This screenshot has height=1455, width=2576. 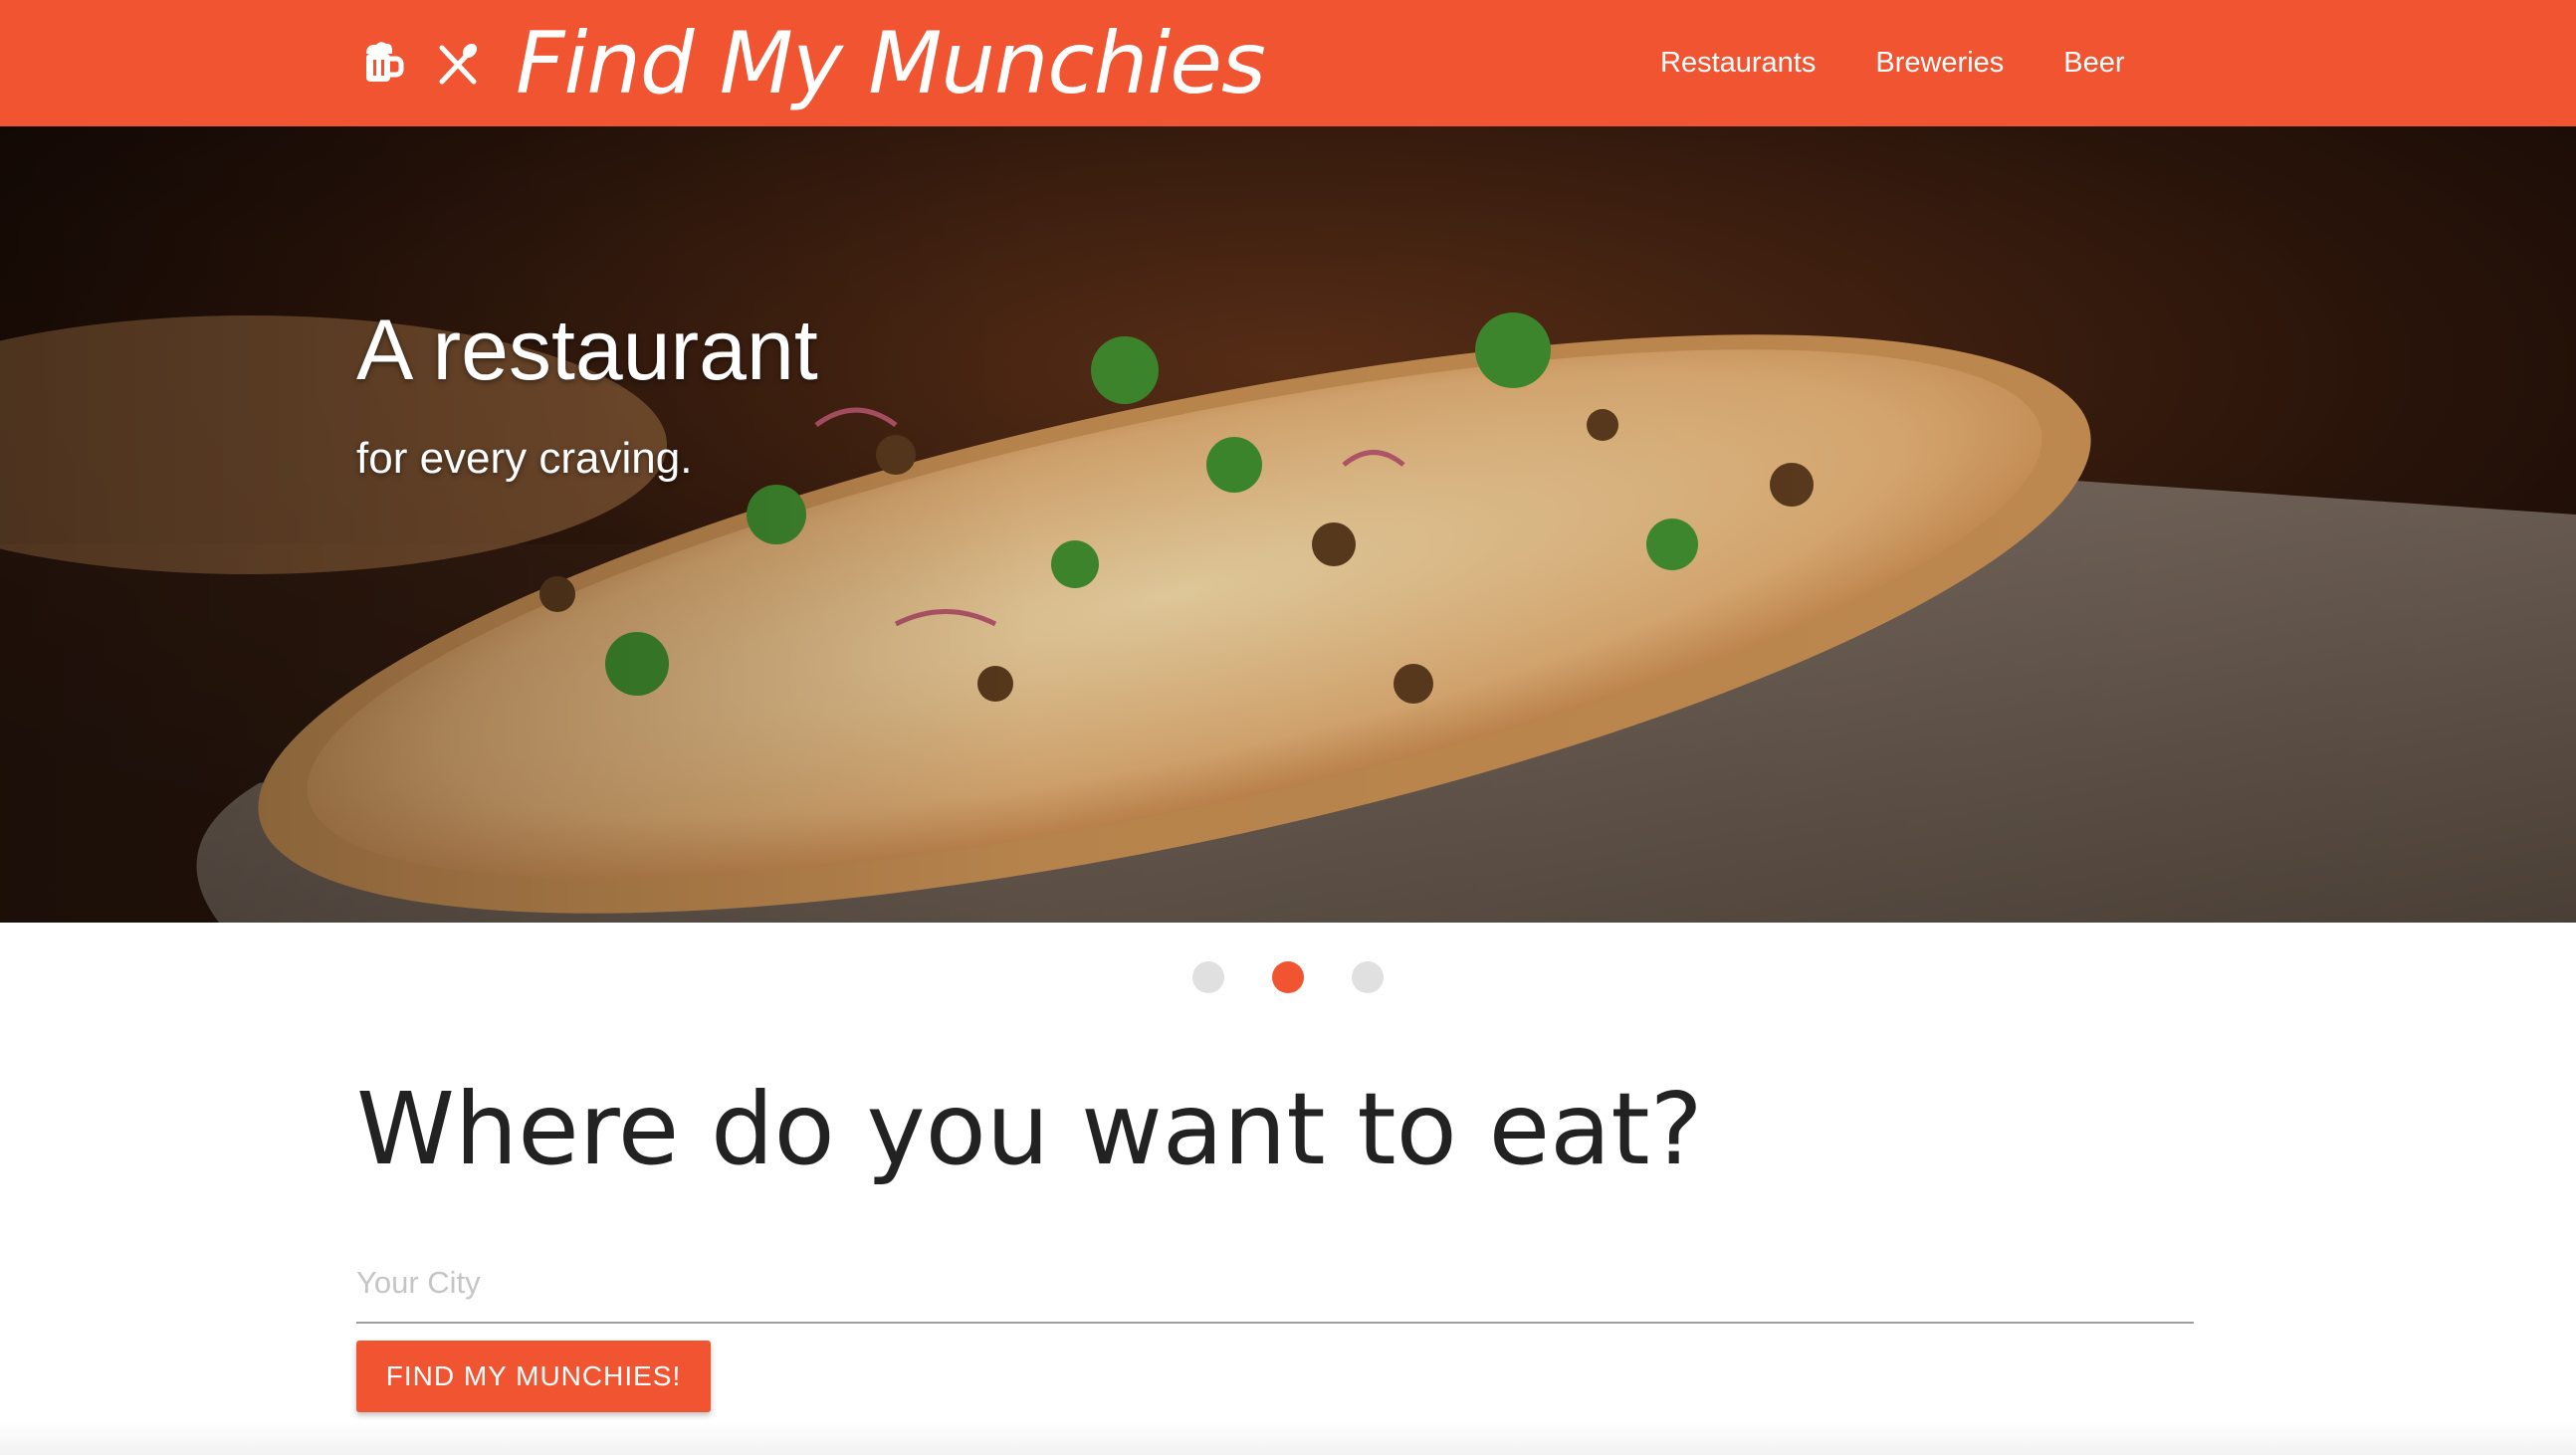 What do you see at coordinates (1939, 63) in the screenshot?
I see `nav-link-breweries: Breweries` at bounding box center [1939, 63].